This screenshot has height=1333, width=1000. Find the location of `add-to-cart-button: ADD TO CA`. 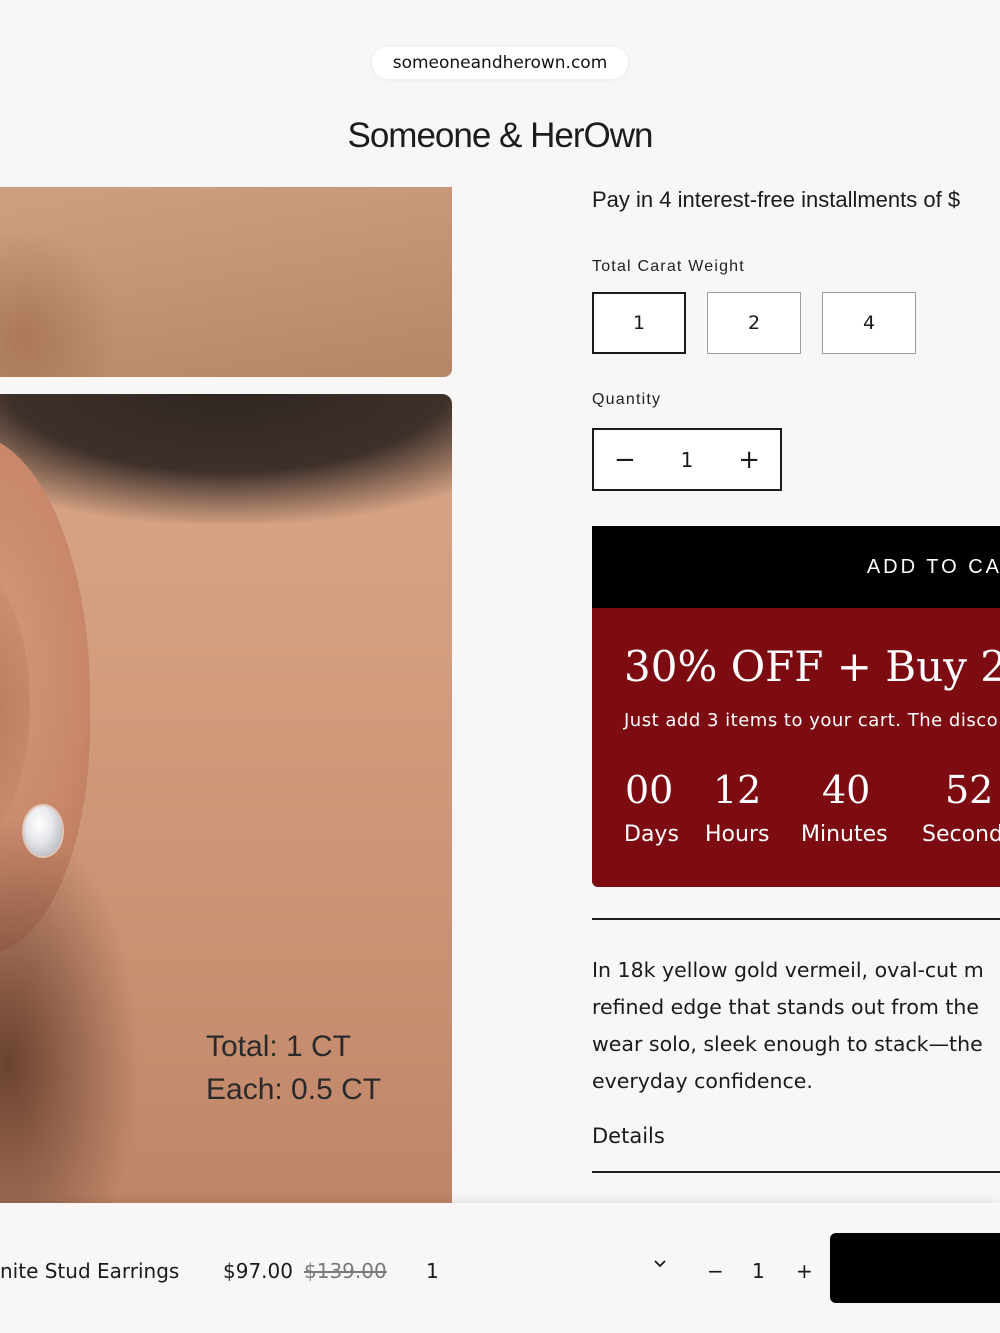

add-to-cart-button: ADD TO CA is located at coordinates (796, 567).